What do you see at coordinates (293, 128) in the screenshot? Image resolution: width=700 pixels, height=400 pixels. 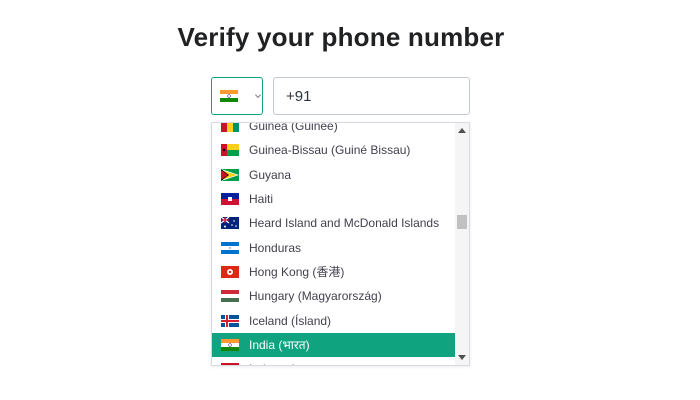 I see `country-option-label: Guinea (Guinée)` at bounding box center [293, 128].